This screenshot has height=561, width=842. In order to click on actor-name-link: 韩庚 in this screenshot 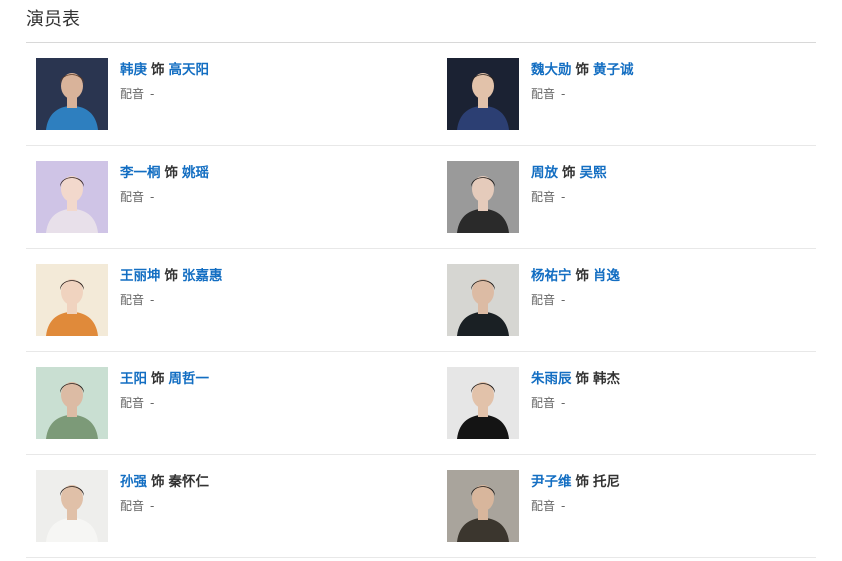, I will do `click(133, 70)`.